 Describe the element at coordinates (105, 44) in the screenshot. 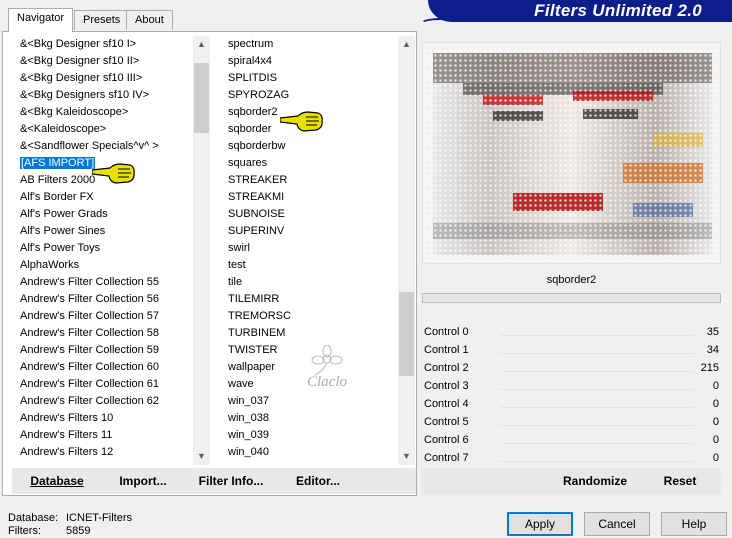

I see `category-item: &<Bkg Designer sf10 I>` at that location.